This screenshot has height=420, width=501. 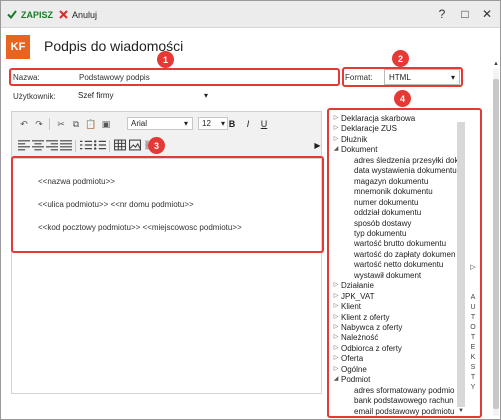 I want to click on callout-frame-name, so click(x=174, y=77).